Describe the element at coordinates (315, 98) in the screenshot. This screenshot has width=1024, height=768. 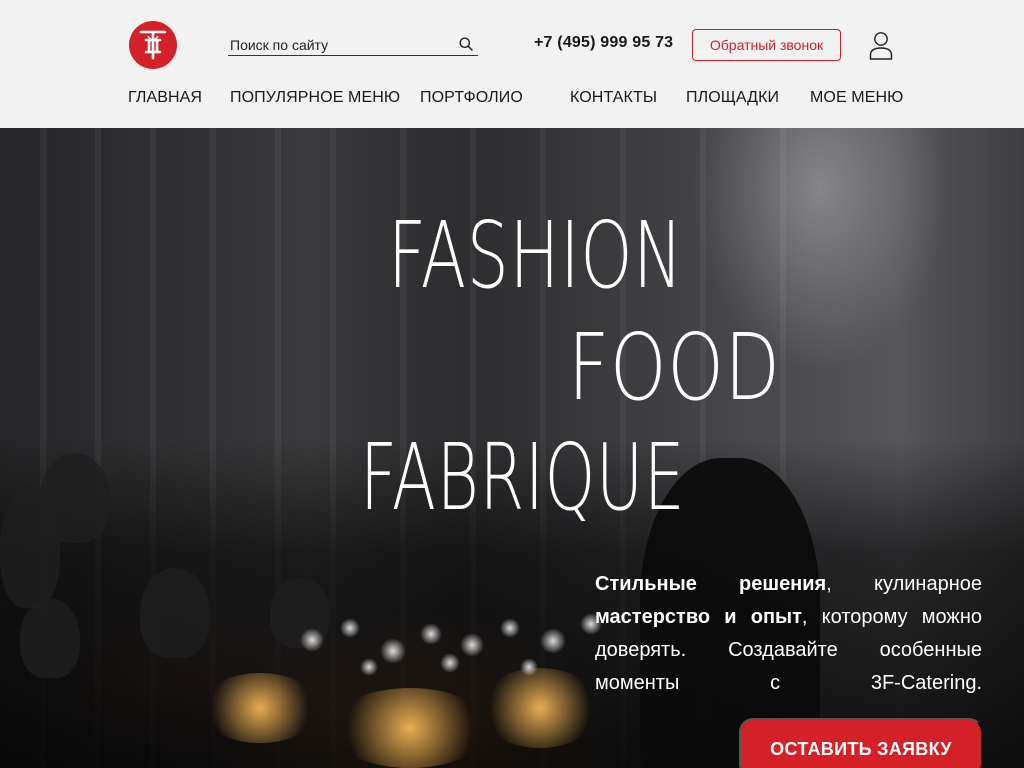
I see `nav-item-popular-menu: ПОПУЛЯРНОЕ МЕНЮ` at that location.